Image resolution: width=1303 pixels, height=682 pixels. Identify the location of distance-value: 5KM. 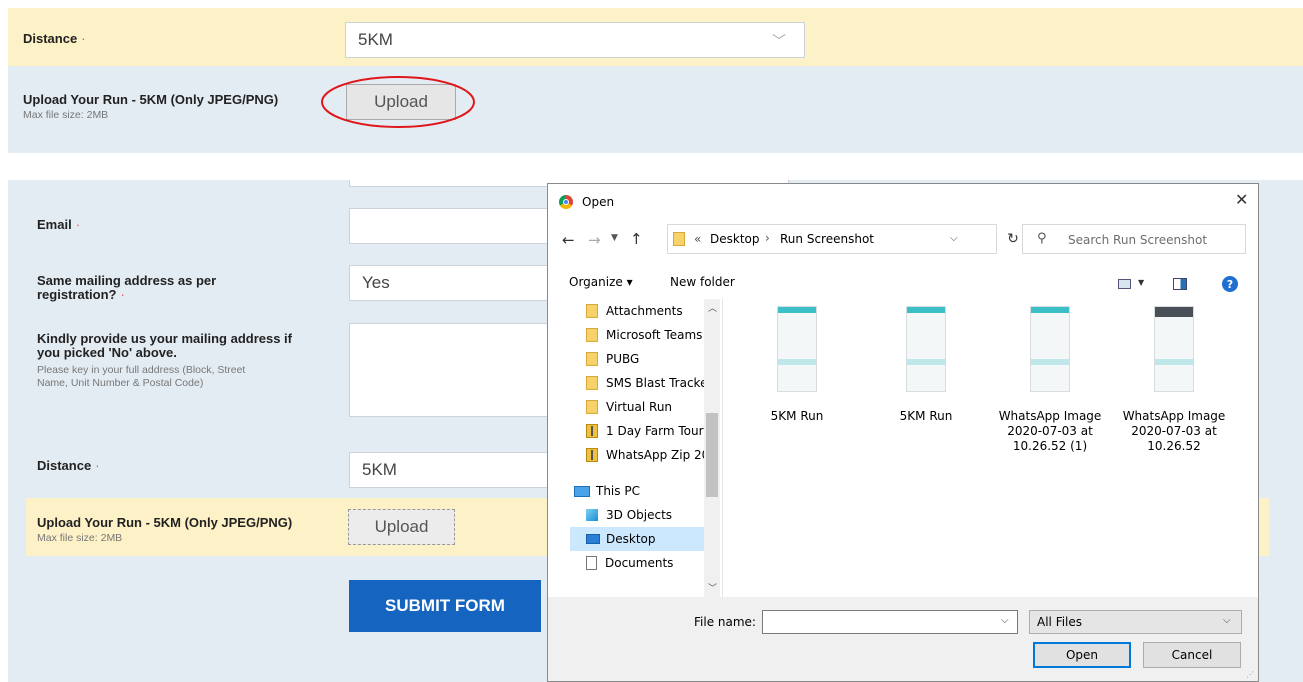
(379, 469).